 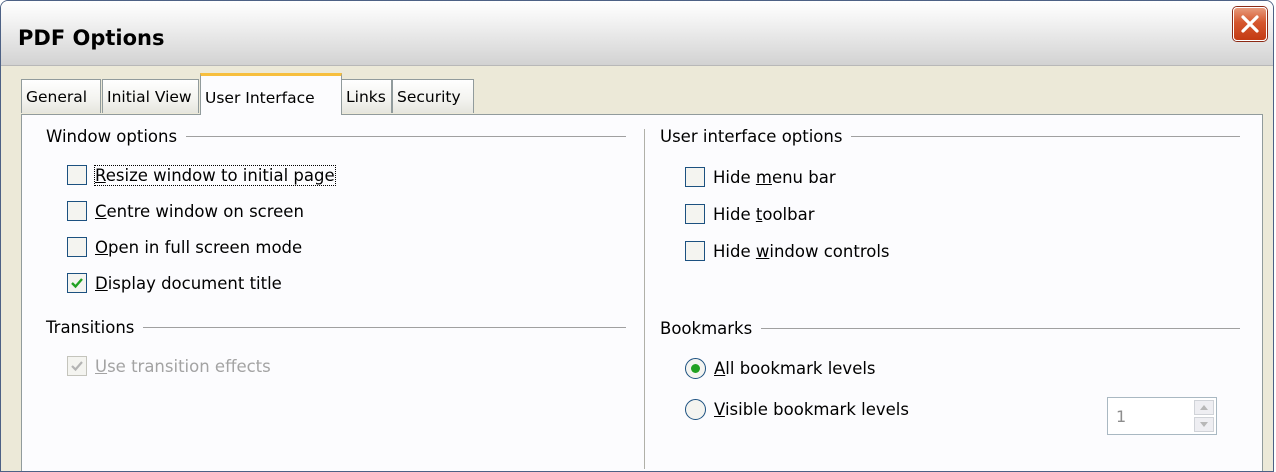 What do you see at coordinates (1121, 416) in the screenshot?
I see `bookmark-levels-value: 1` at bounding box center [1121, 416].